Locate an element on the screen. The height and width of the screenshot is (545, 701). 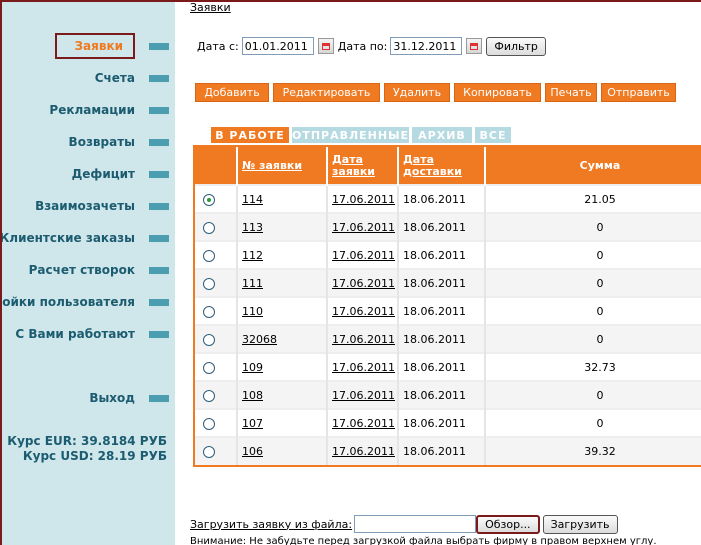
sidebar-item-label: Дефицит is located at coordinates (103, 174).